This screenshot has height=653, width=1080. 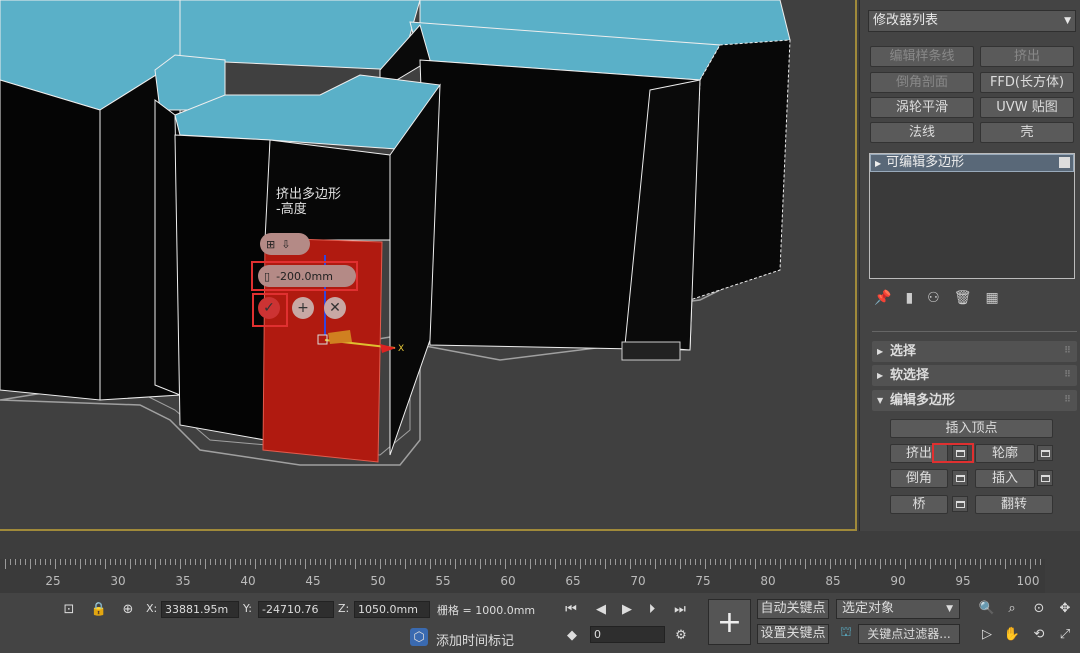 What do you see at coordinates (99, 609) in the screenshot?
I see `lock-icon: 🔒` at bounding box center [99, 609].